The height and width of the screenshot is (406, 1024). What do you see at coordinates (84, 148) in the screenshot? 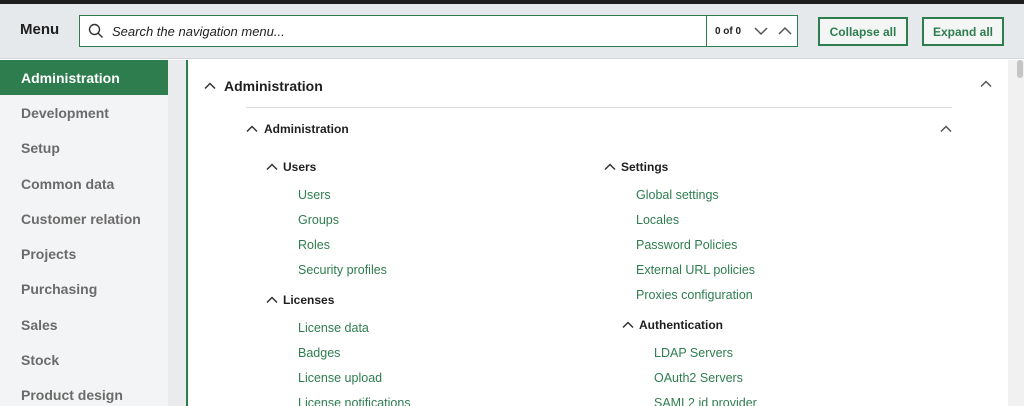
I see `sidebar-item-setup: Setup` at bounding box center [84, 148].